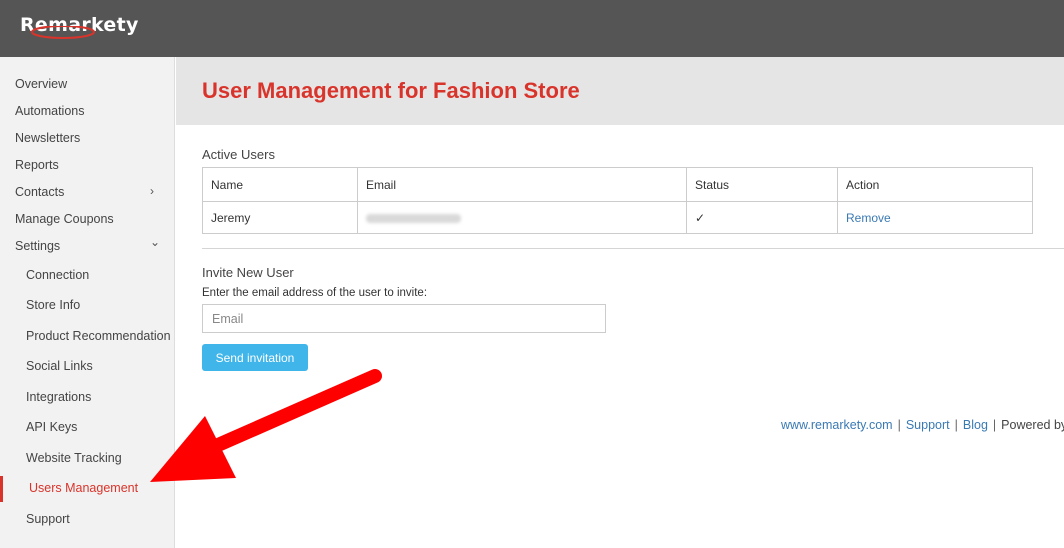 This screenshot has width=1064, height=548. Describe the element at coordinates (633, 248) in the screenshot. I see `section-divider` at that location.